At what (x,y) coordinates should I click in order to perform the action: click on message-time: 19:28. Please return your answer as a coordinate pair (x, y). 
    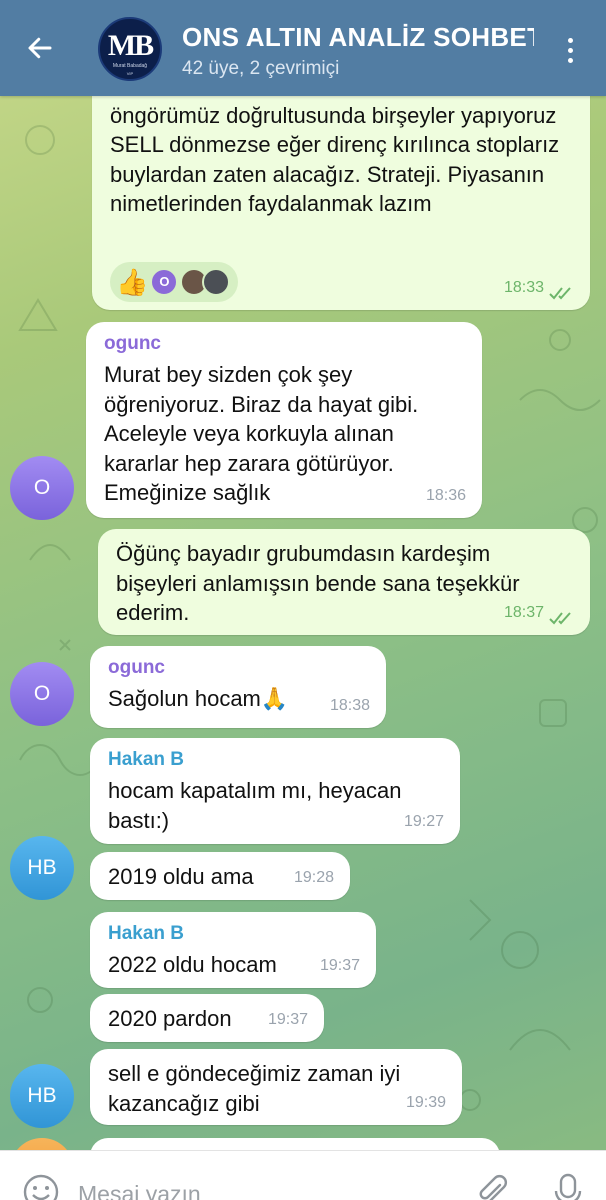
    Looking at the image, I should click on (313, 877).